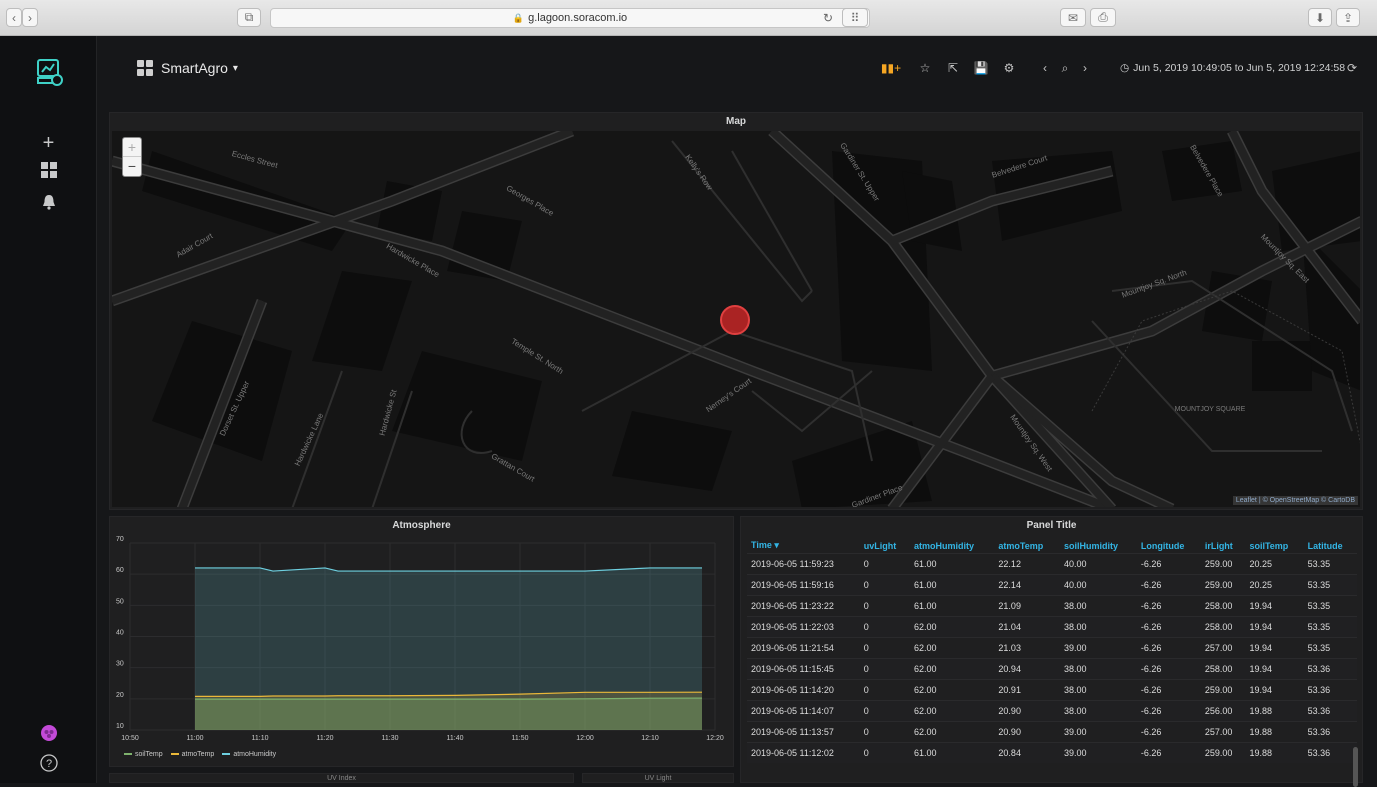 The height and width of the screenshot is (787, 1377). What do you see at coordinates (48, 143) in the screenshot?
I see `plus-icon: +` at bounding box center [48, 143].